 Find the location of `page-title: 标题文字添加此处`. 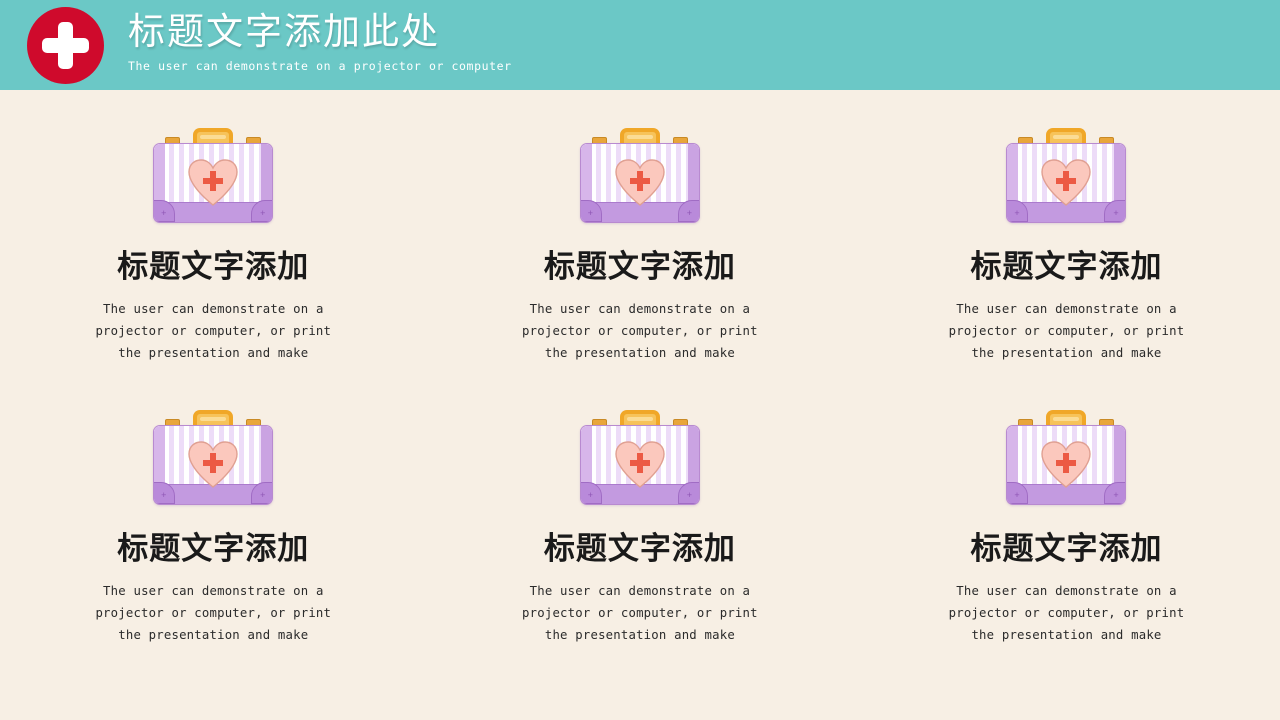

page-title: 标题文字添加此处 is located at coordinates (284, 31).